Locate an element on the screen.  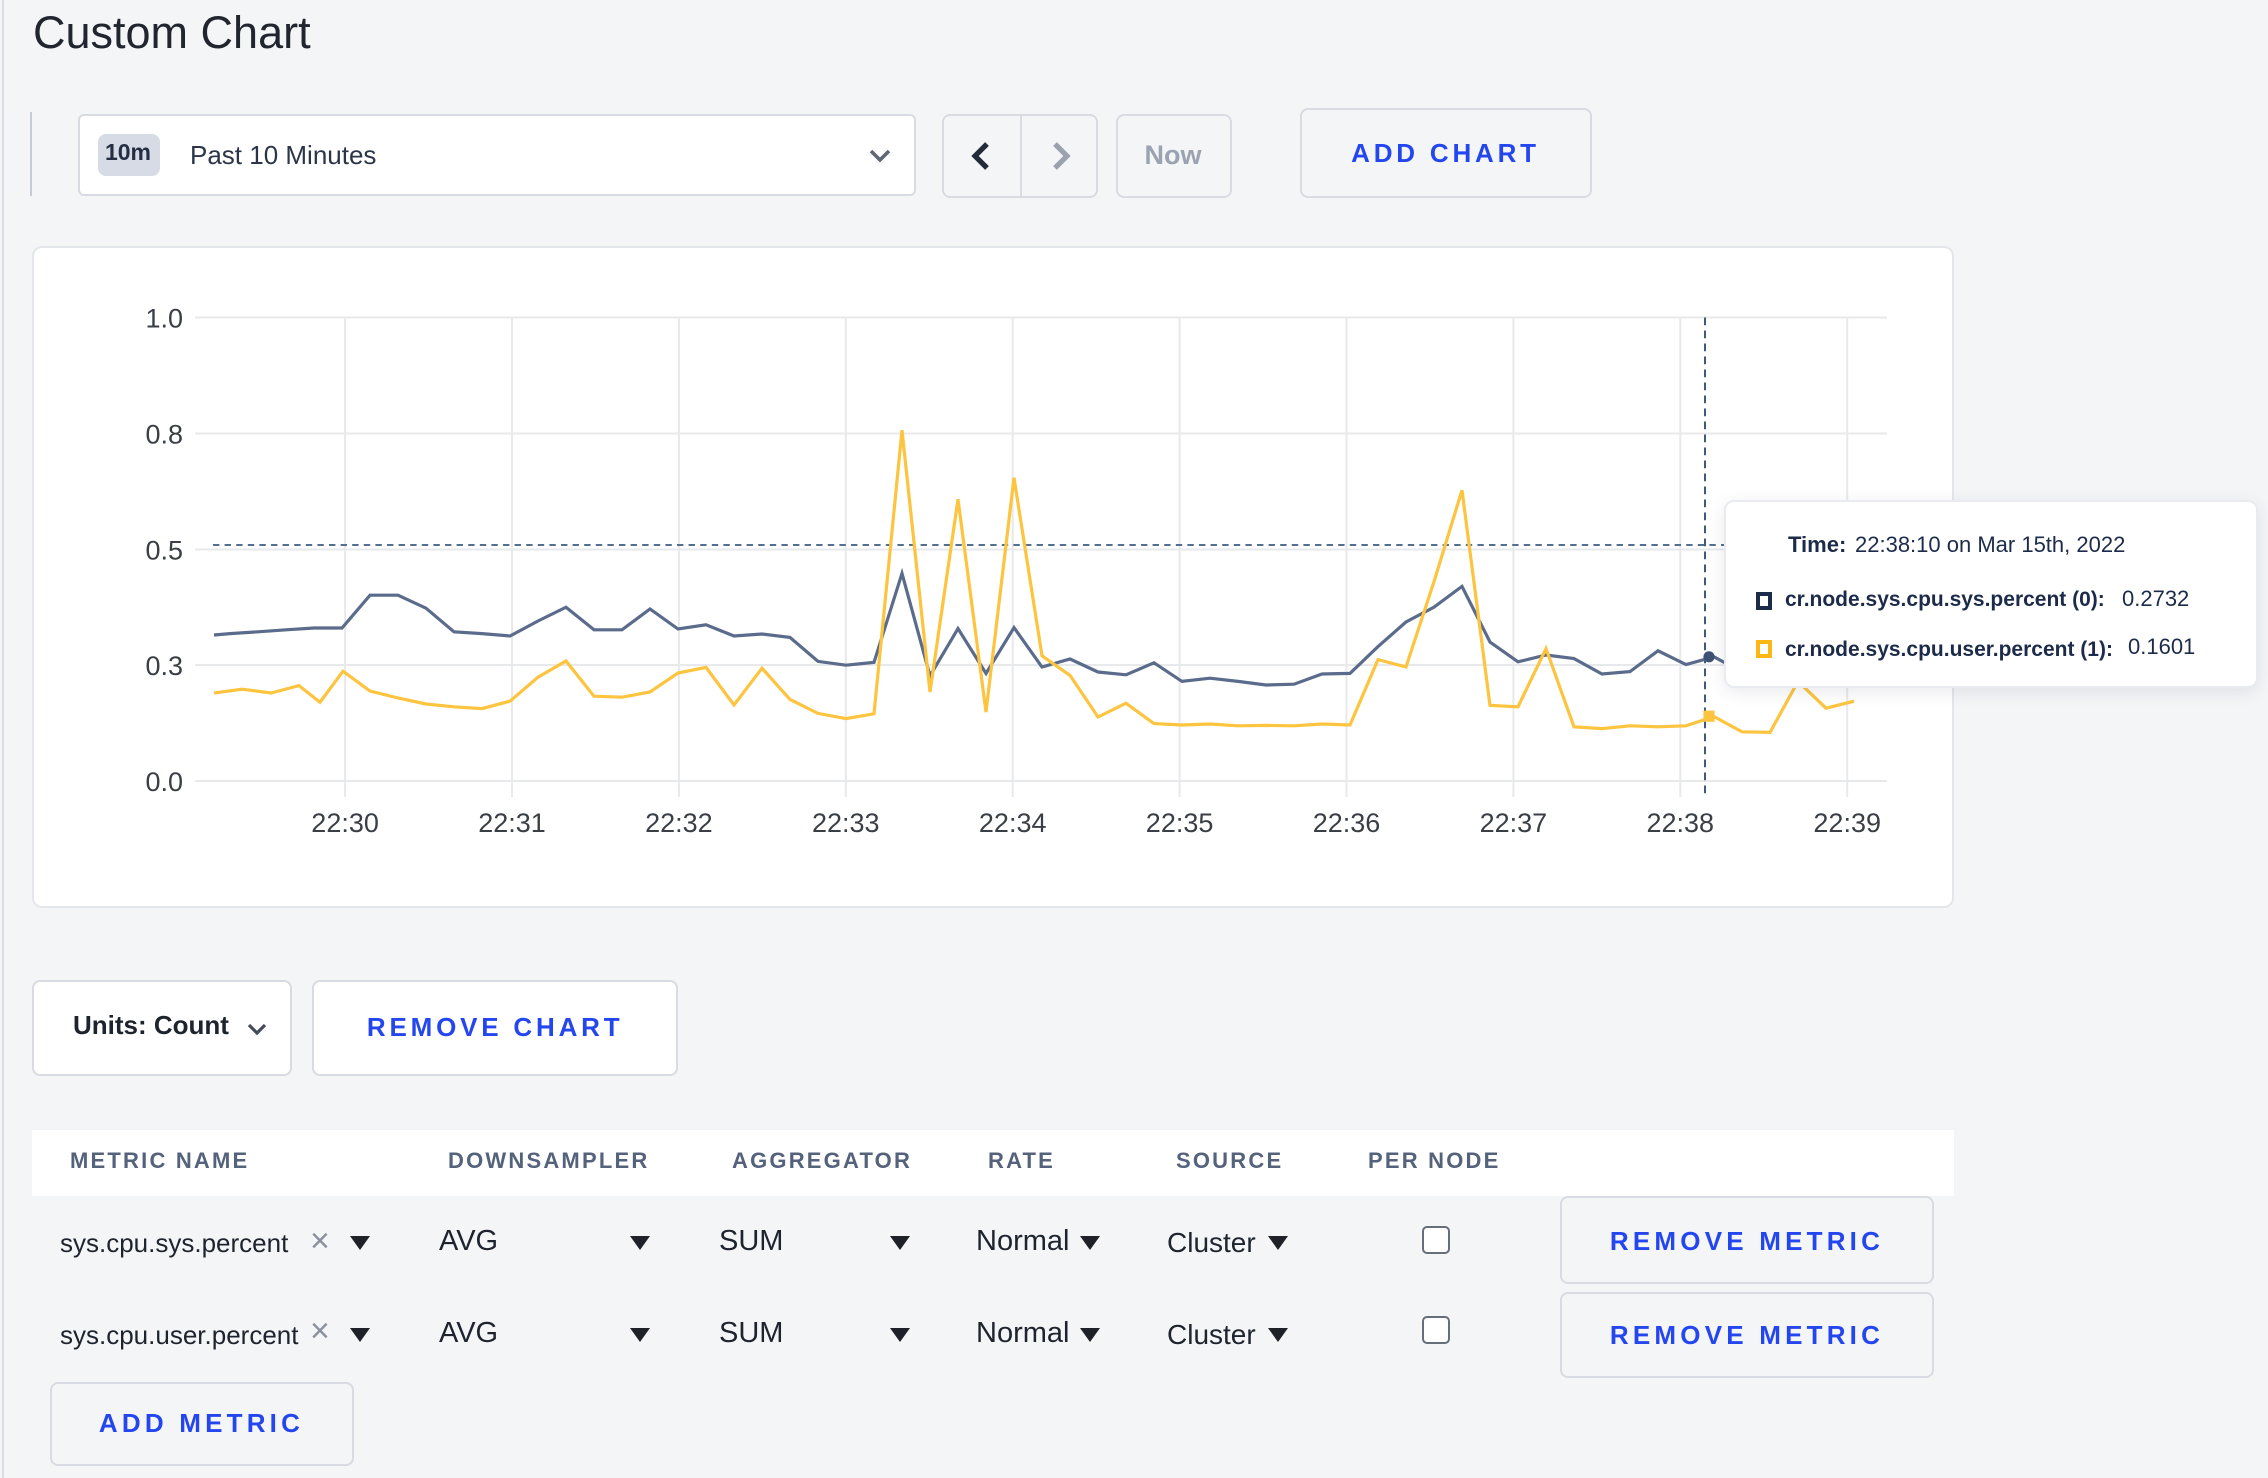
svg-text: 22:37 is located at coordinates (1513, 823).